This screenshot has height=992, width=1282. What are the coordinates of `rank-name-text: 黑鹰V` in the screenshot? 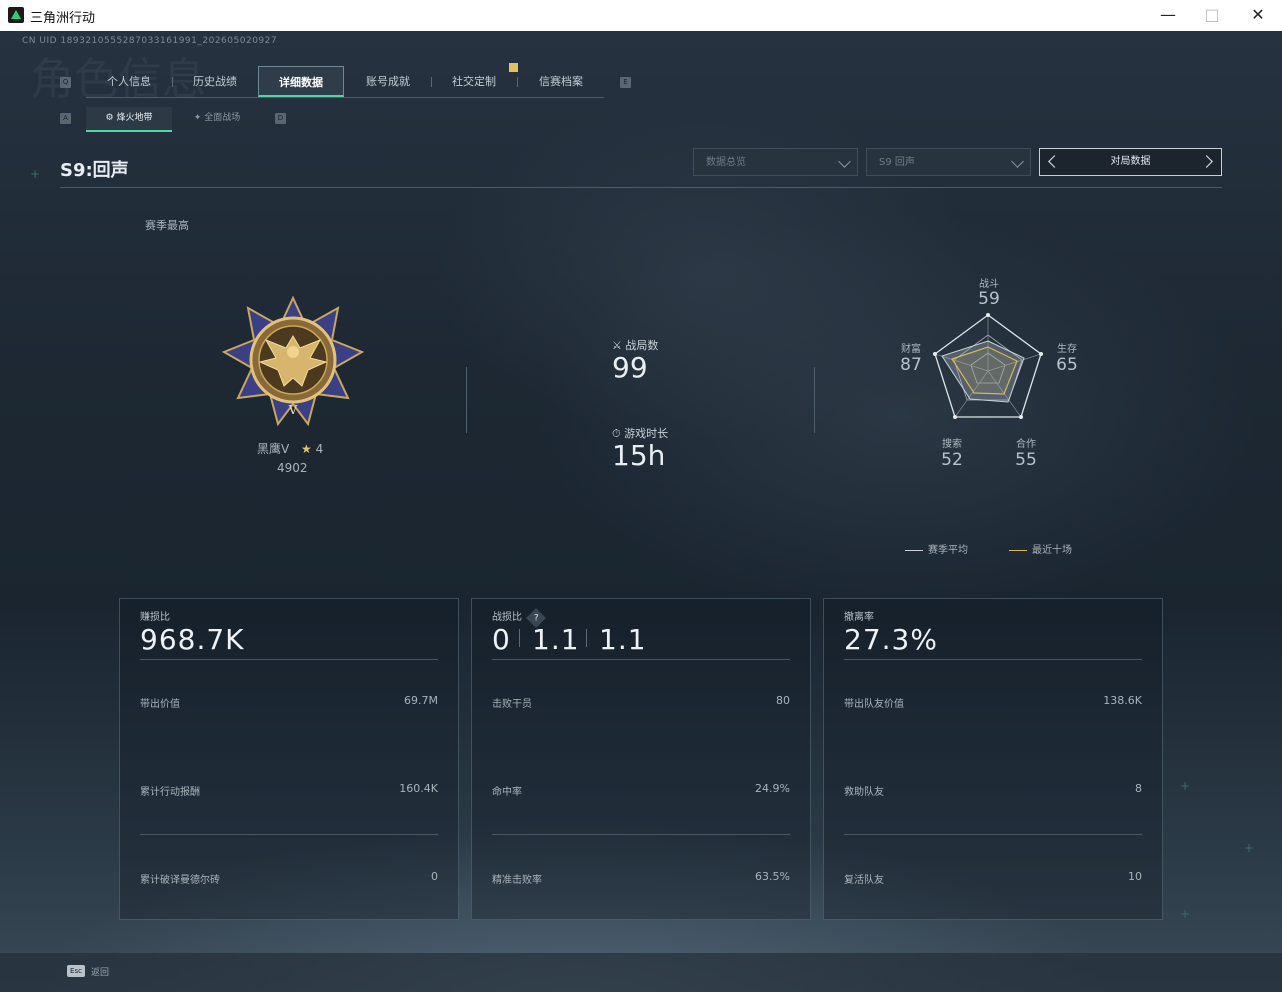 It's located at (273, 449).